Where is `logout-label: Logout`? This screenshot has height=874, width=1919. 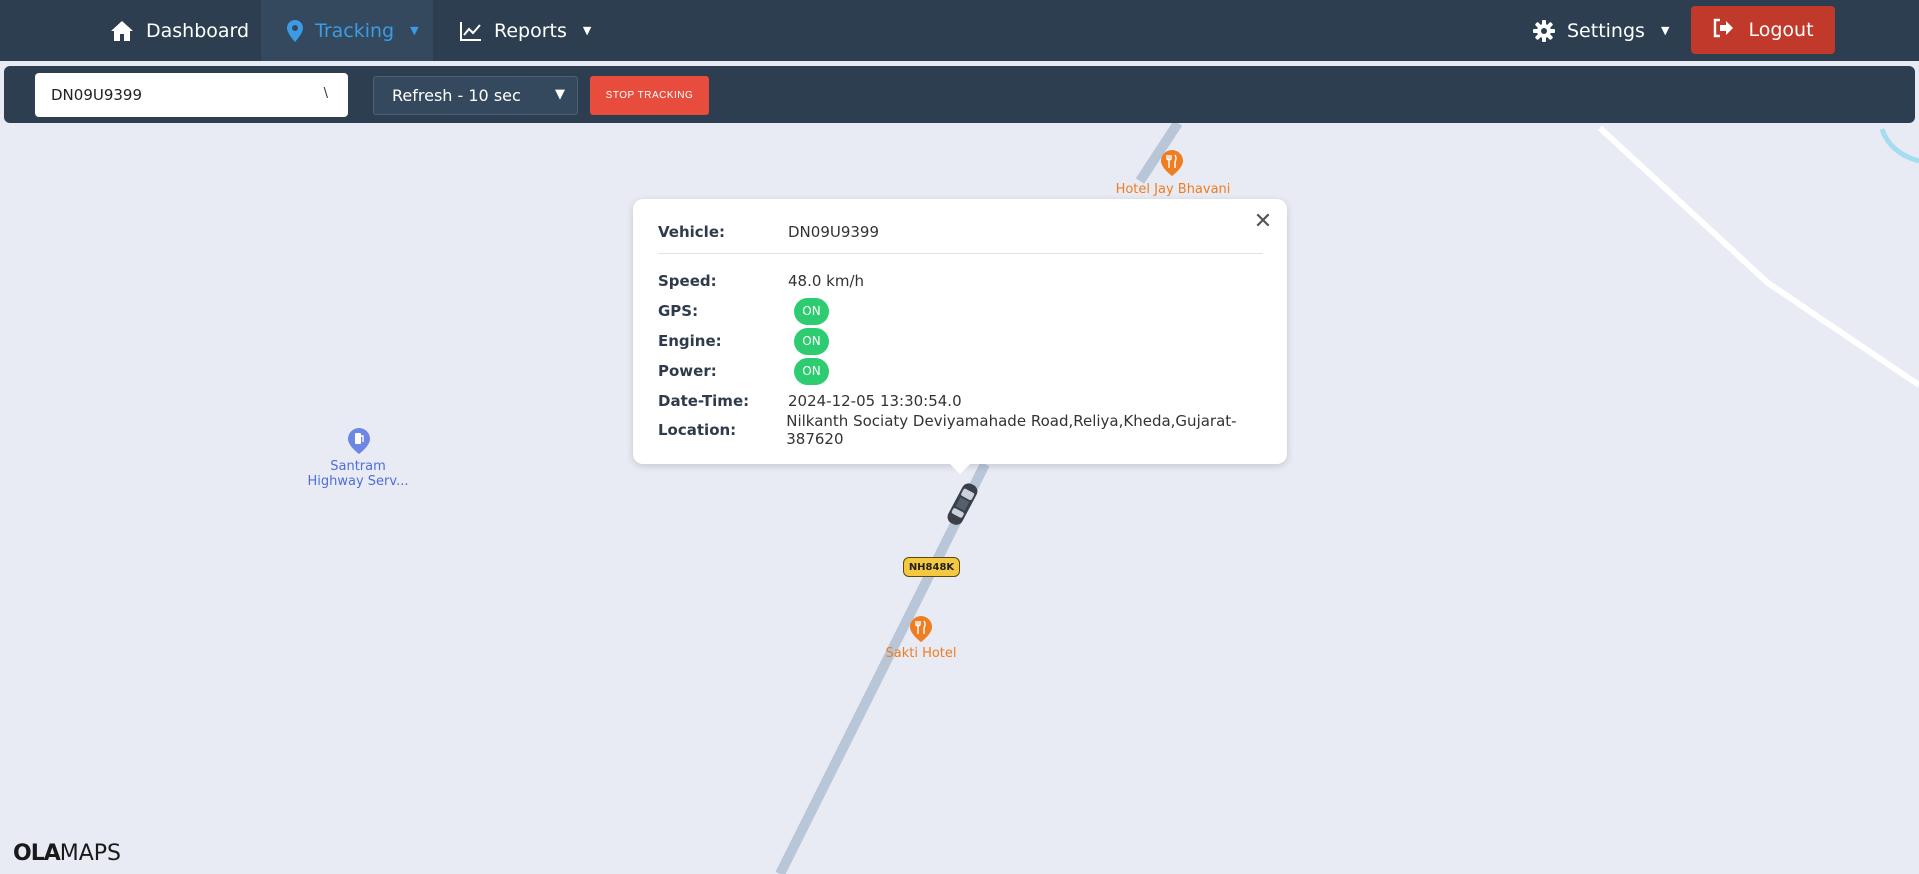
logout-label: Logout is located at coordinates (1781, 30).